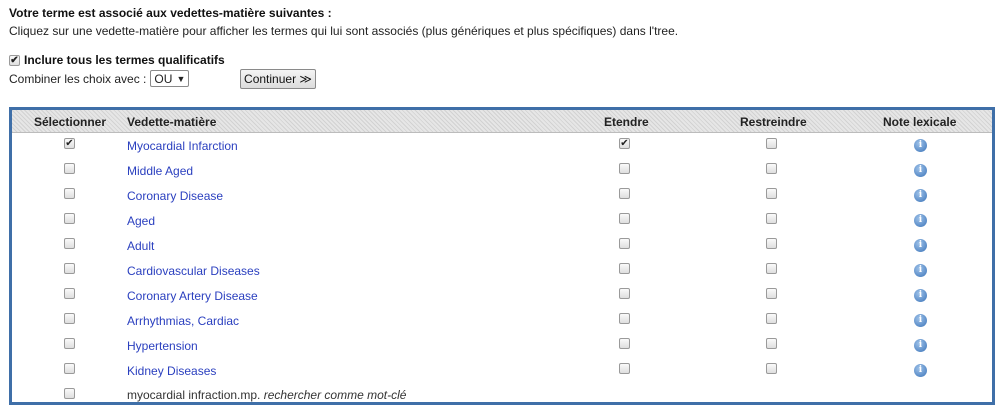 The width and height of the screenshot is (1007, 412). Describe the element at coordinates (192, 296) in the screenshot. I see `subject-heading-link: Coronary Artery Disease` at that location.